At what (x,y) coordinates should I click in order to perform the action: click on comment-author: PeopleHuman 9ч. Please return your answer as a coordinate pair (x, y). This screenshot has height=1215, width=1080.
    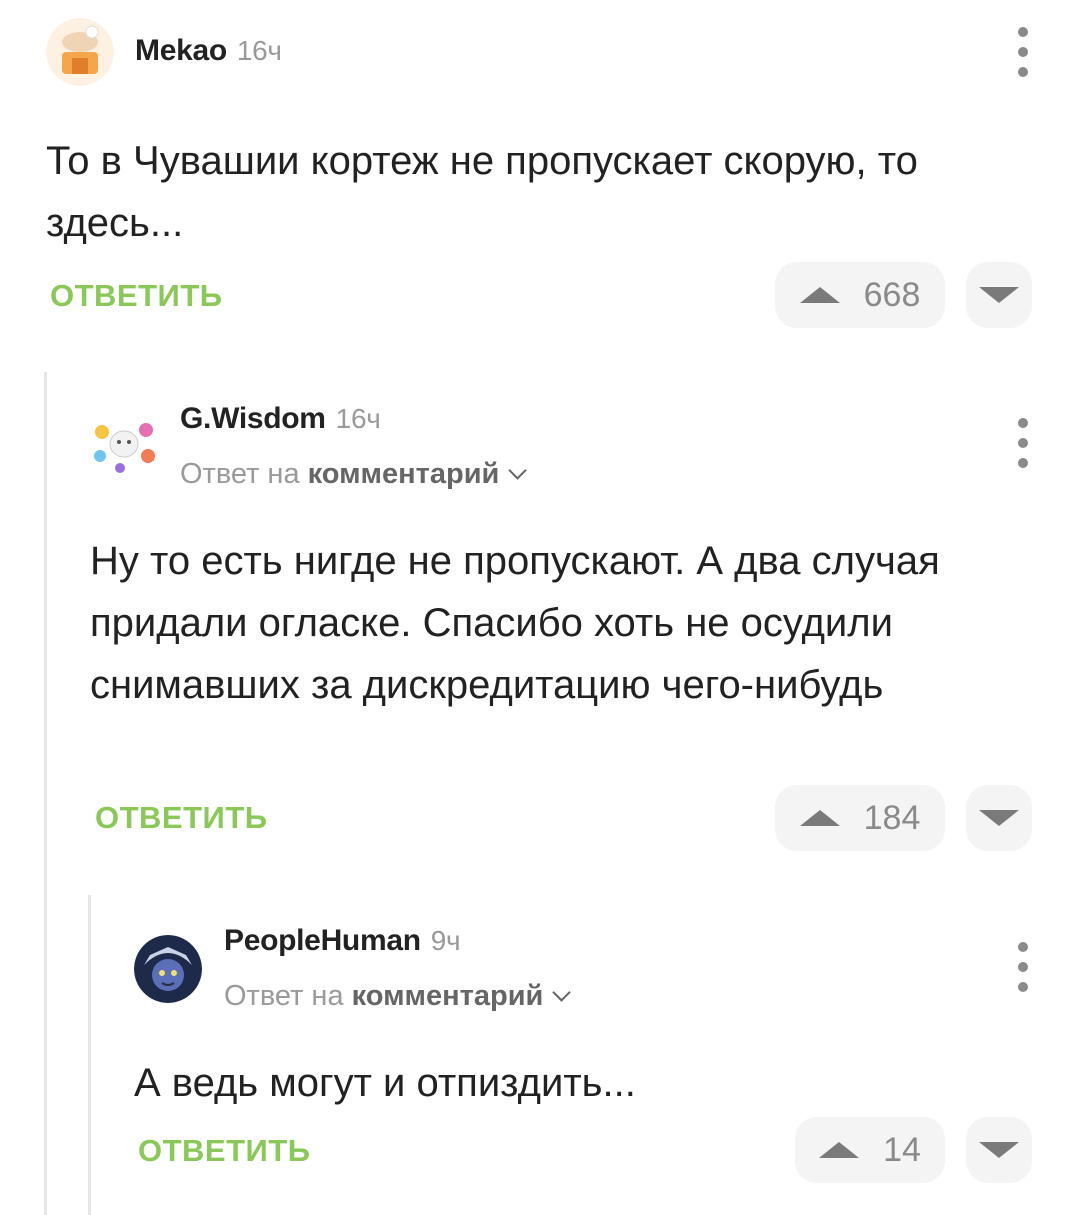
    Looking at the image, I should click on (342, 941).